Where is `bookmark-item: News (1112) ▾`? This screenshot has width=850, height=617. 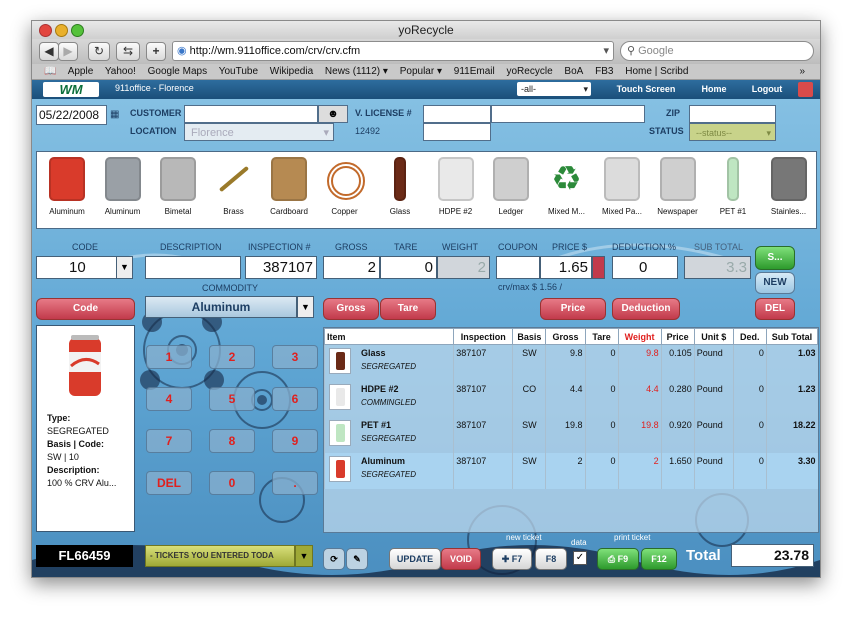
bookmark-item: News (1112) ▾ is located at coordinates (356, 71).